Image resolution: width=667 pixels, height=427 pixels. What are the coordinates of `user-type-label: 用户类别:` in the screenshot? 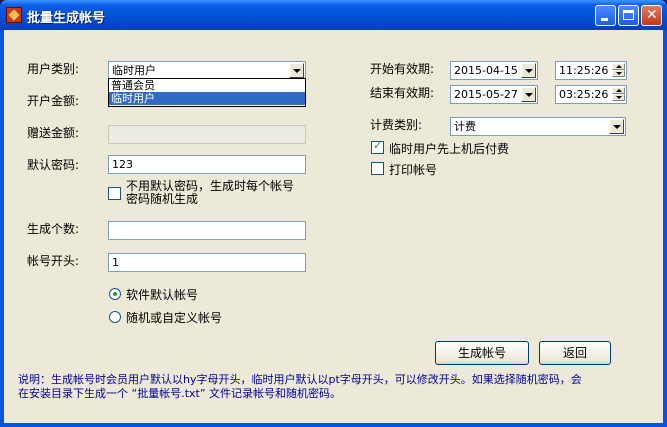 It's located at (53, 69).